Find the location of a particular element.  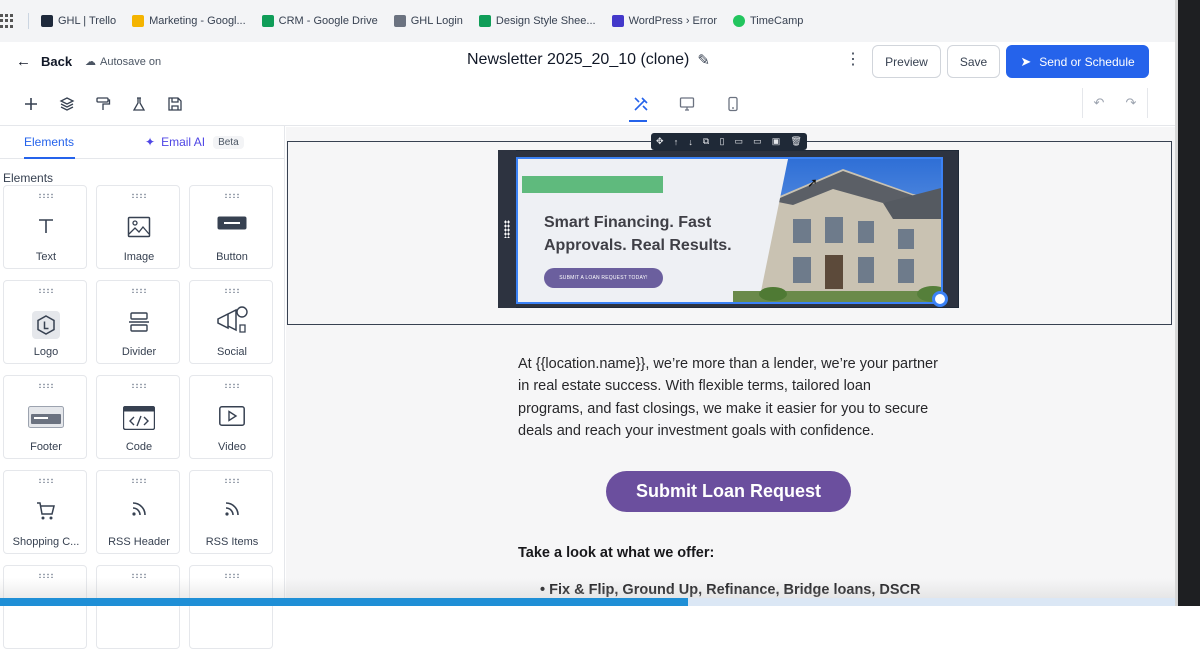

sparkle-icon: ✦ is located at coordinates (150, 142).